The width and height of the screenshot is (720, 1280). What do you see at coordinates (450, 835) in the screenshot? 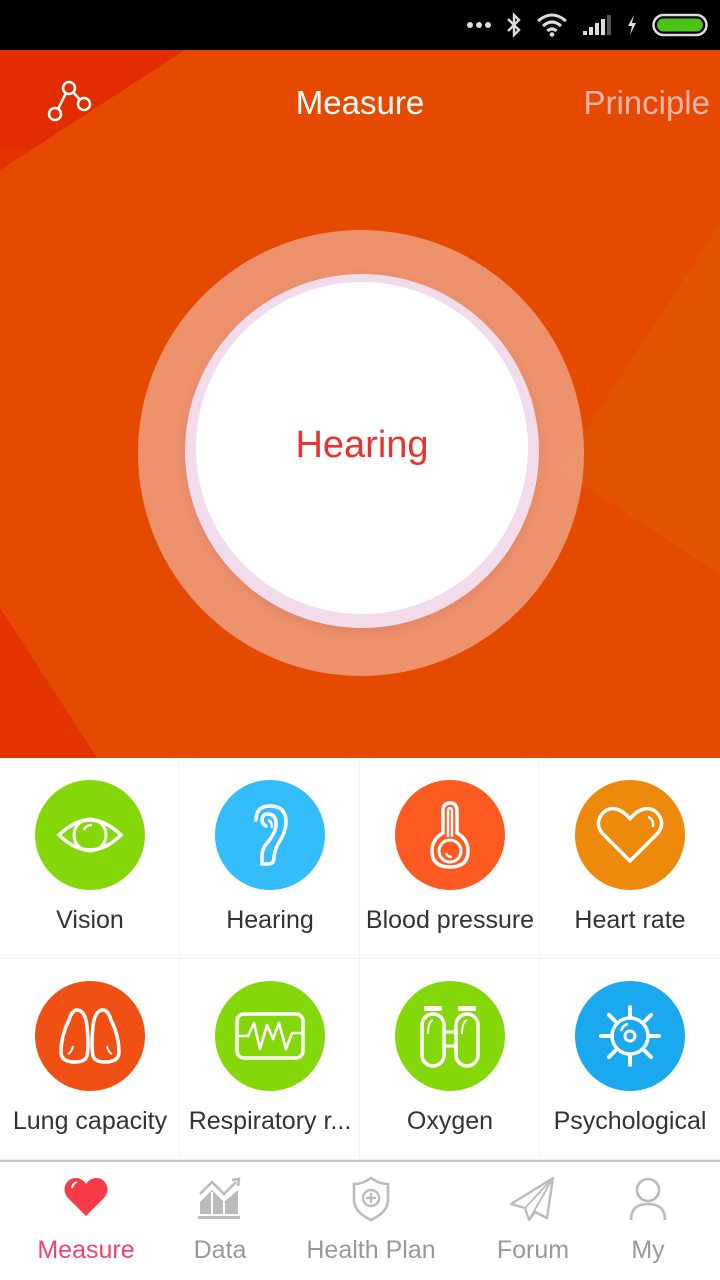
I see `thermometer-icon` at bounding box center [450, 835].